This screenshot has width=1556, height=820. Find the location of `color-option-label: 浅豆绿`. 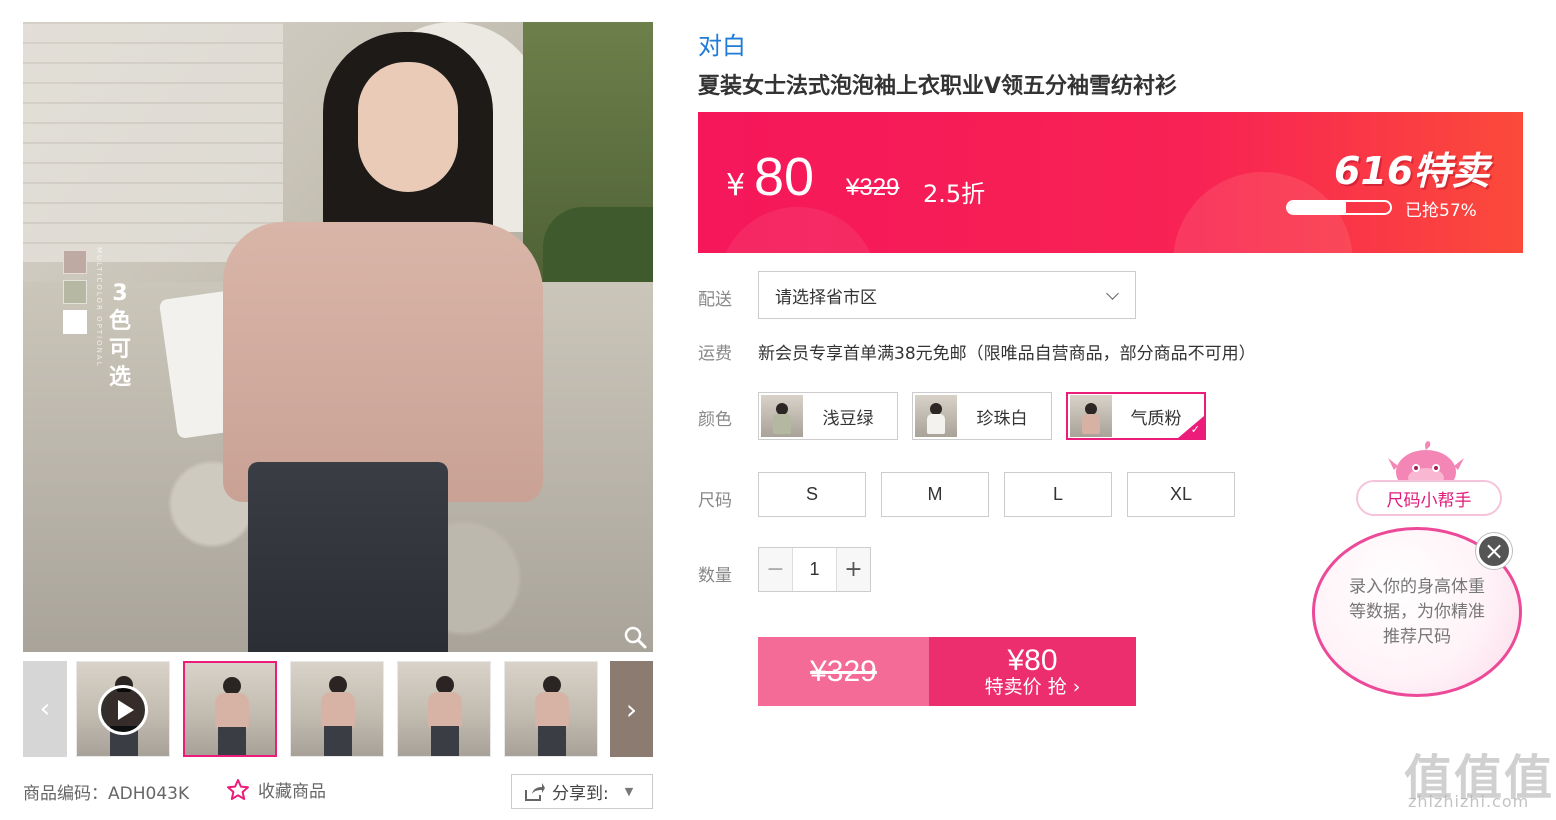

color-option-label: 浅豆绿 is located at coordinates (848, 418).